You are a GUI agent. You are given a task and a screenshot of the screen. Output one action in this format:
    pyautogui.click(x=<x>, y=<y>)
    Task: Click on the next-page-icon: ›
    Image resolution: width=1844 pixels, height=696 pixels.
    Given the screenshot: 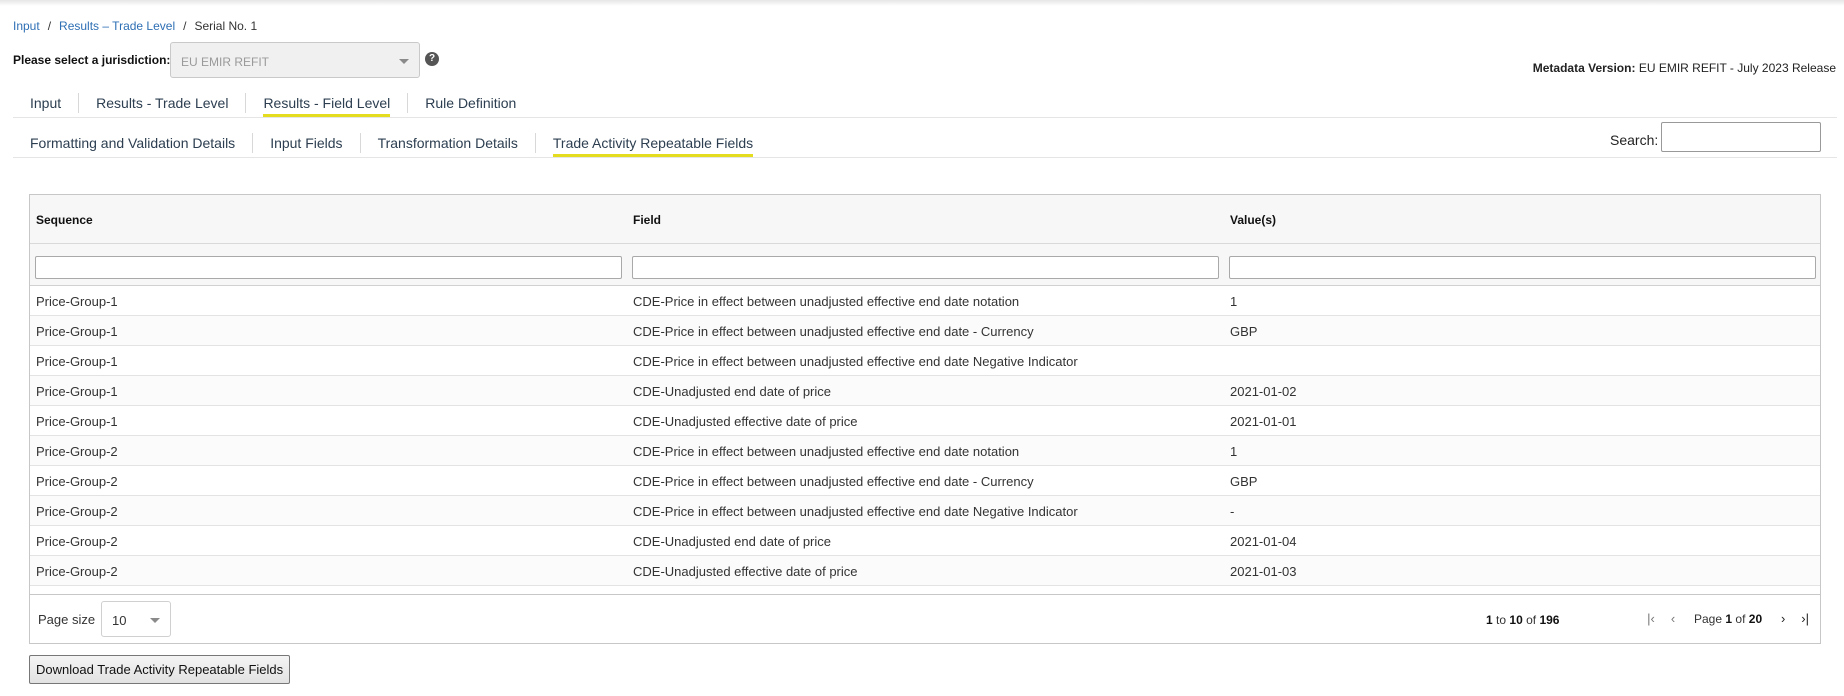 What is the action you would take?
    pyautogui.click(x=1783, y=619)
    